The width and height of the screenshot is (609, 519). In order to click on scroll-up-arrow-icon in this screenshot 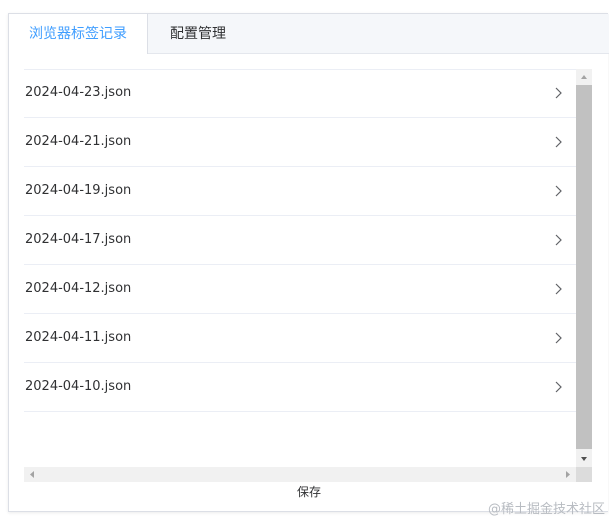, I will do `click(584, 77)`.